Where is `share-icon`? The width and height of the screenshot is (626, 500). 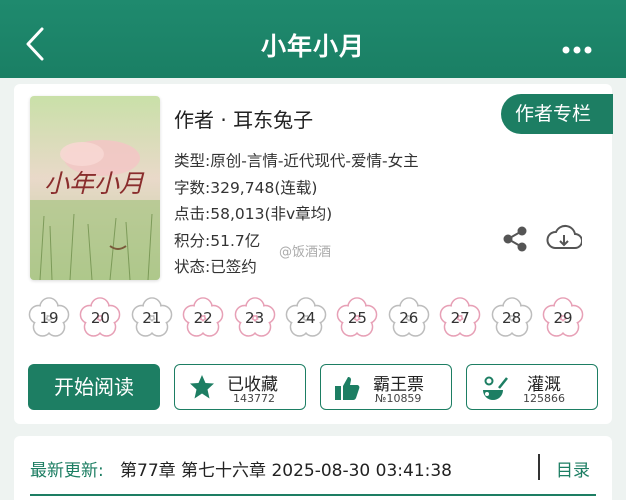
share-icon is located at coordinates (515, 239).